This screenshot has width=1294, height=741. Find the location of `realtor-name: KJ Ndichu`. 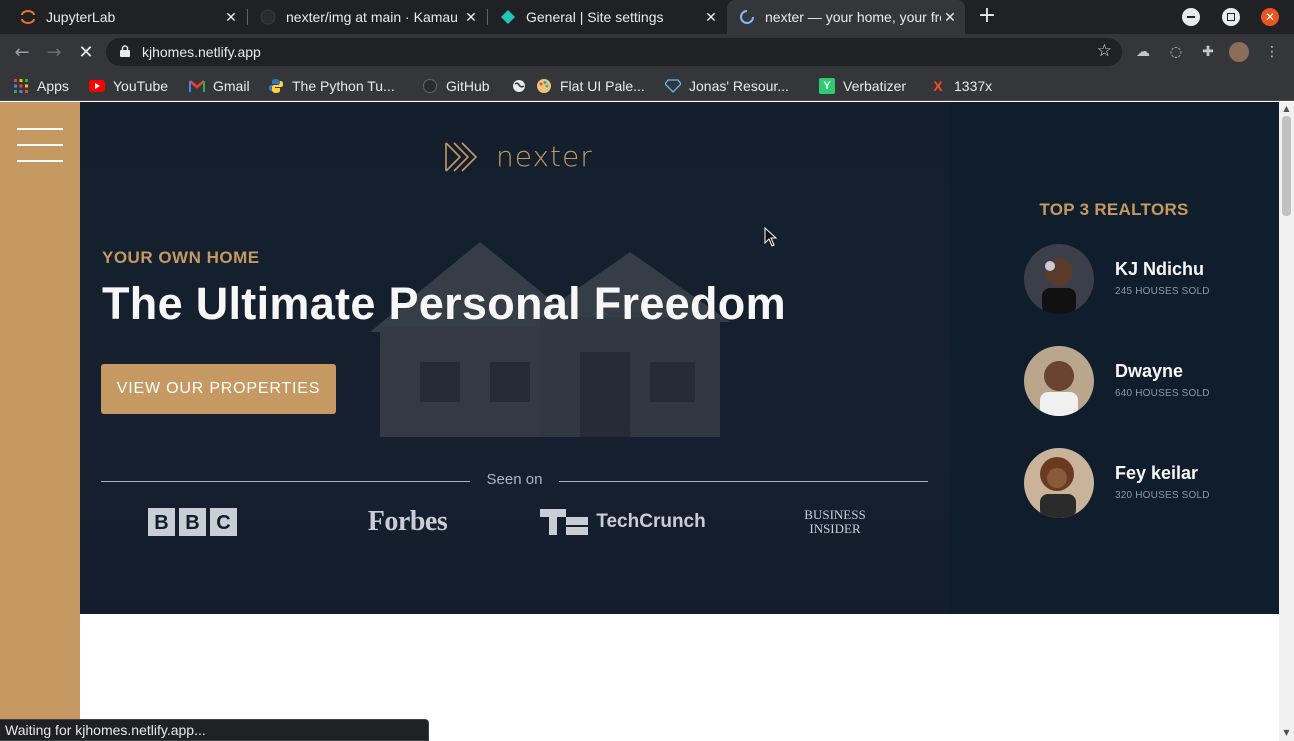

realtor-name: KJ Ndichu is located at coordinates (1160, 269).